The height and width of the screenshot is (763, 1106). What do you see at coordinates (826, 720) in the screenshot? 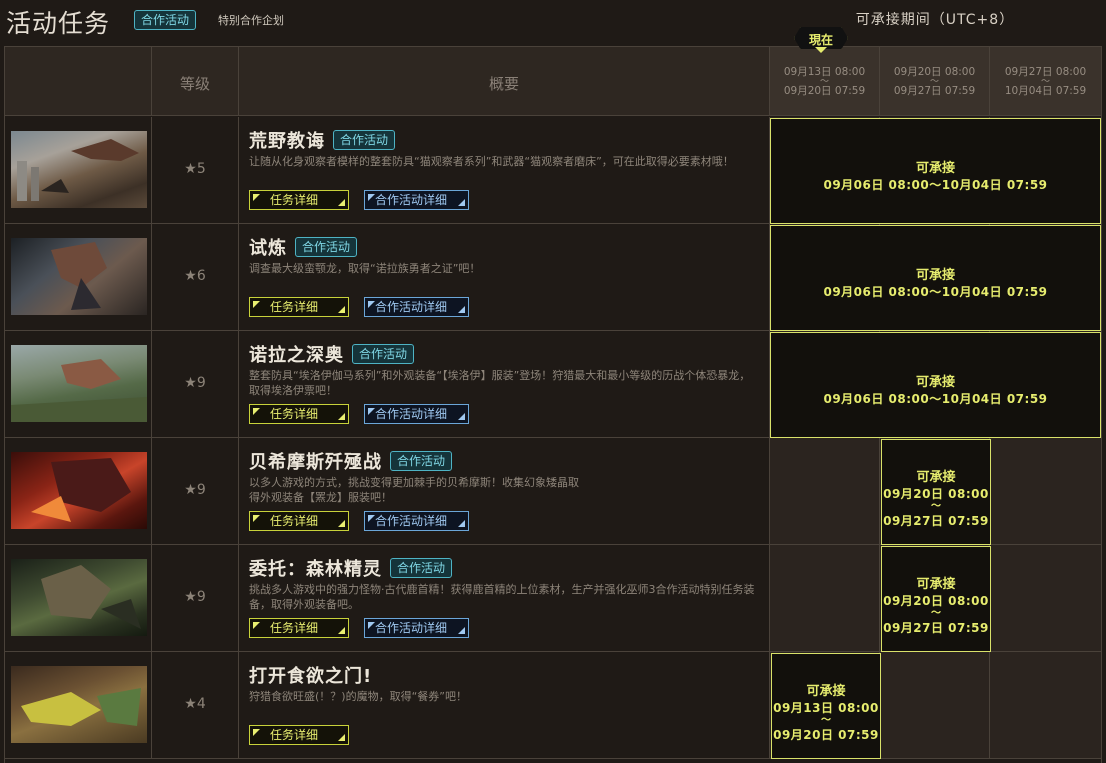
I see `availability-tilde: ～` at bounding box center [826, 720].